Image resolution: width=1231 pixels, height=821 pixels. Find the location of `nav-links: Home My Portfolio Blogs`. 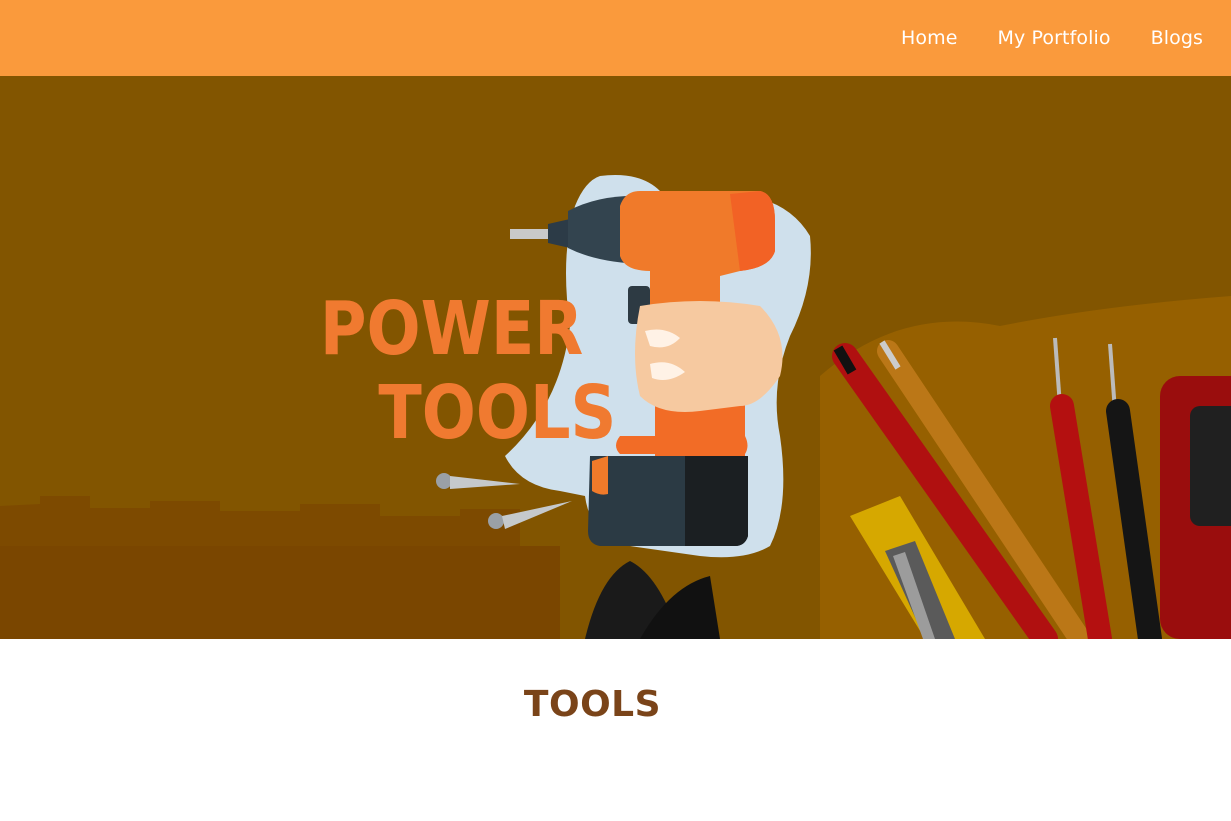

nav-links: Home My Portfolio Blogs is located at coordinates (1052, 38).